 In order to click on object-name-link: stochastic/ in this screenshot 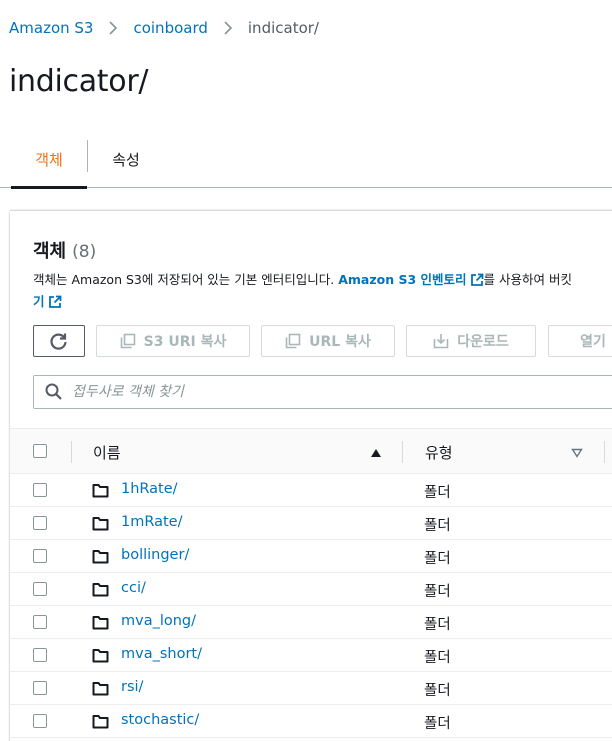, I will do `click(160, 720)`.